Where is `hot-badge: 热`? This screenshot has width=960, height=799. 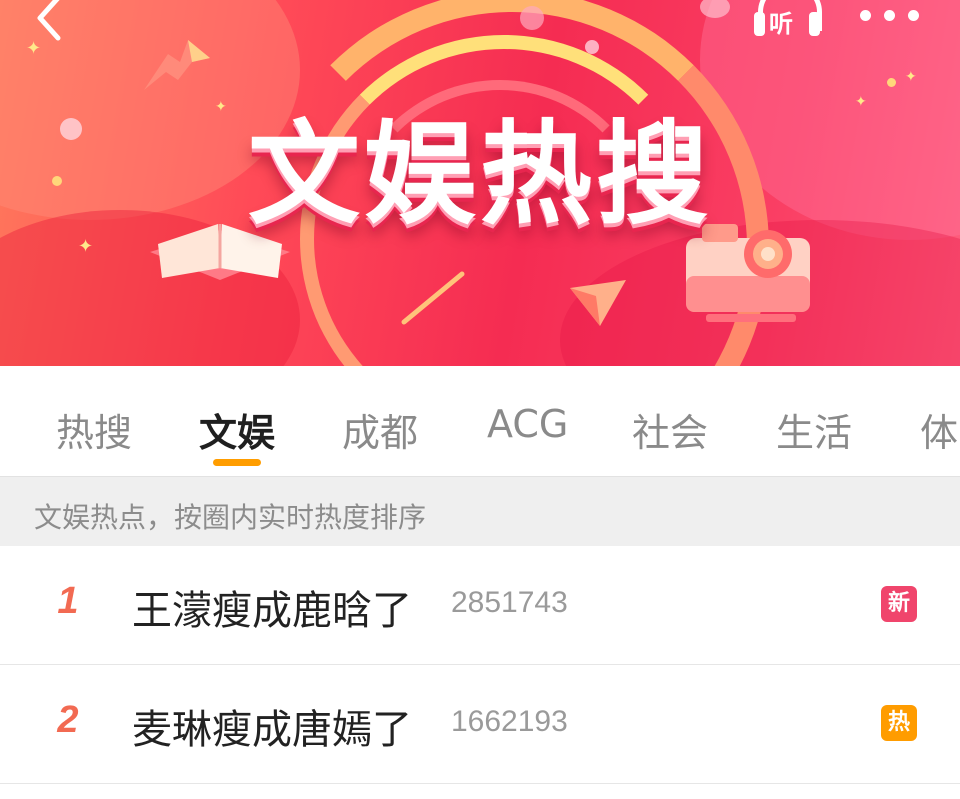
hot-badge: 热 is located at coordinates (899, 723).